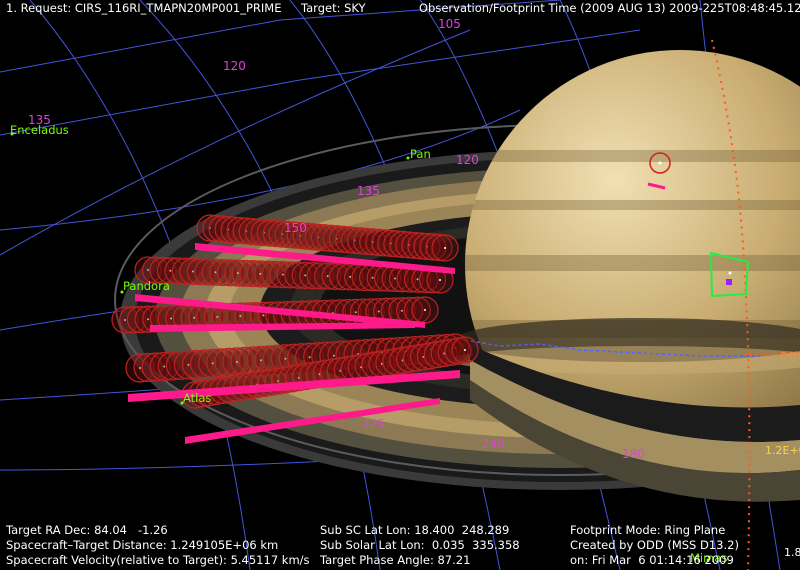  Describe the element at coordinates (395, 560) in the screenshot. I see `target-phase-angle: Target Phase Angle: 87.21` at that location.